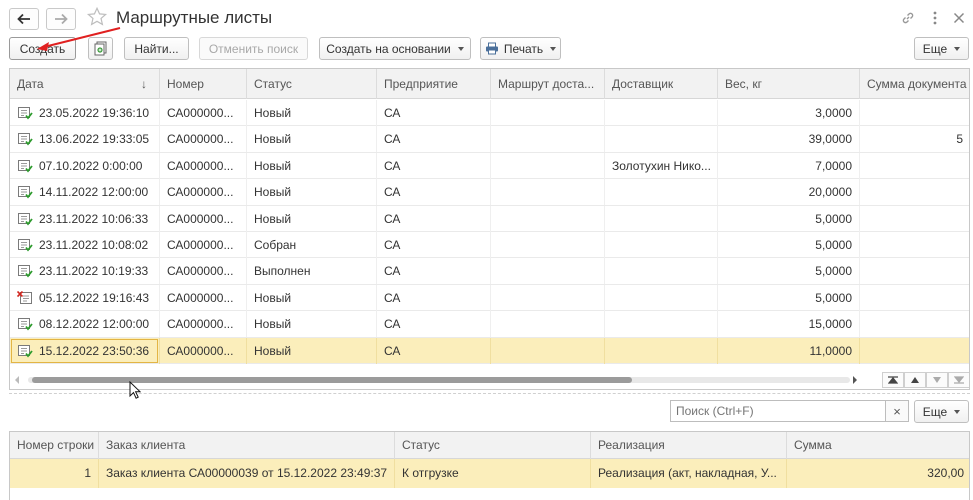  I want to click on cell-weight: 20,0000, so click(789, 192).